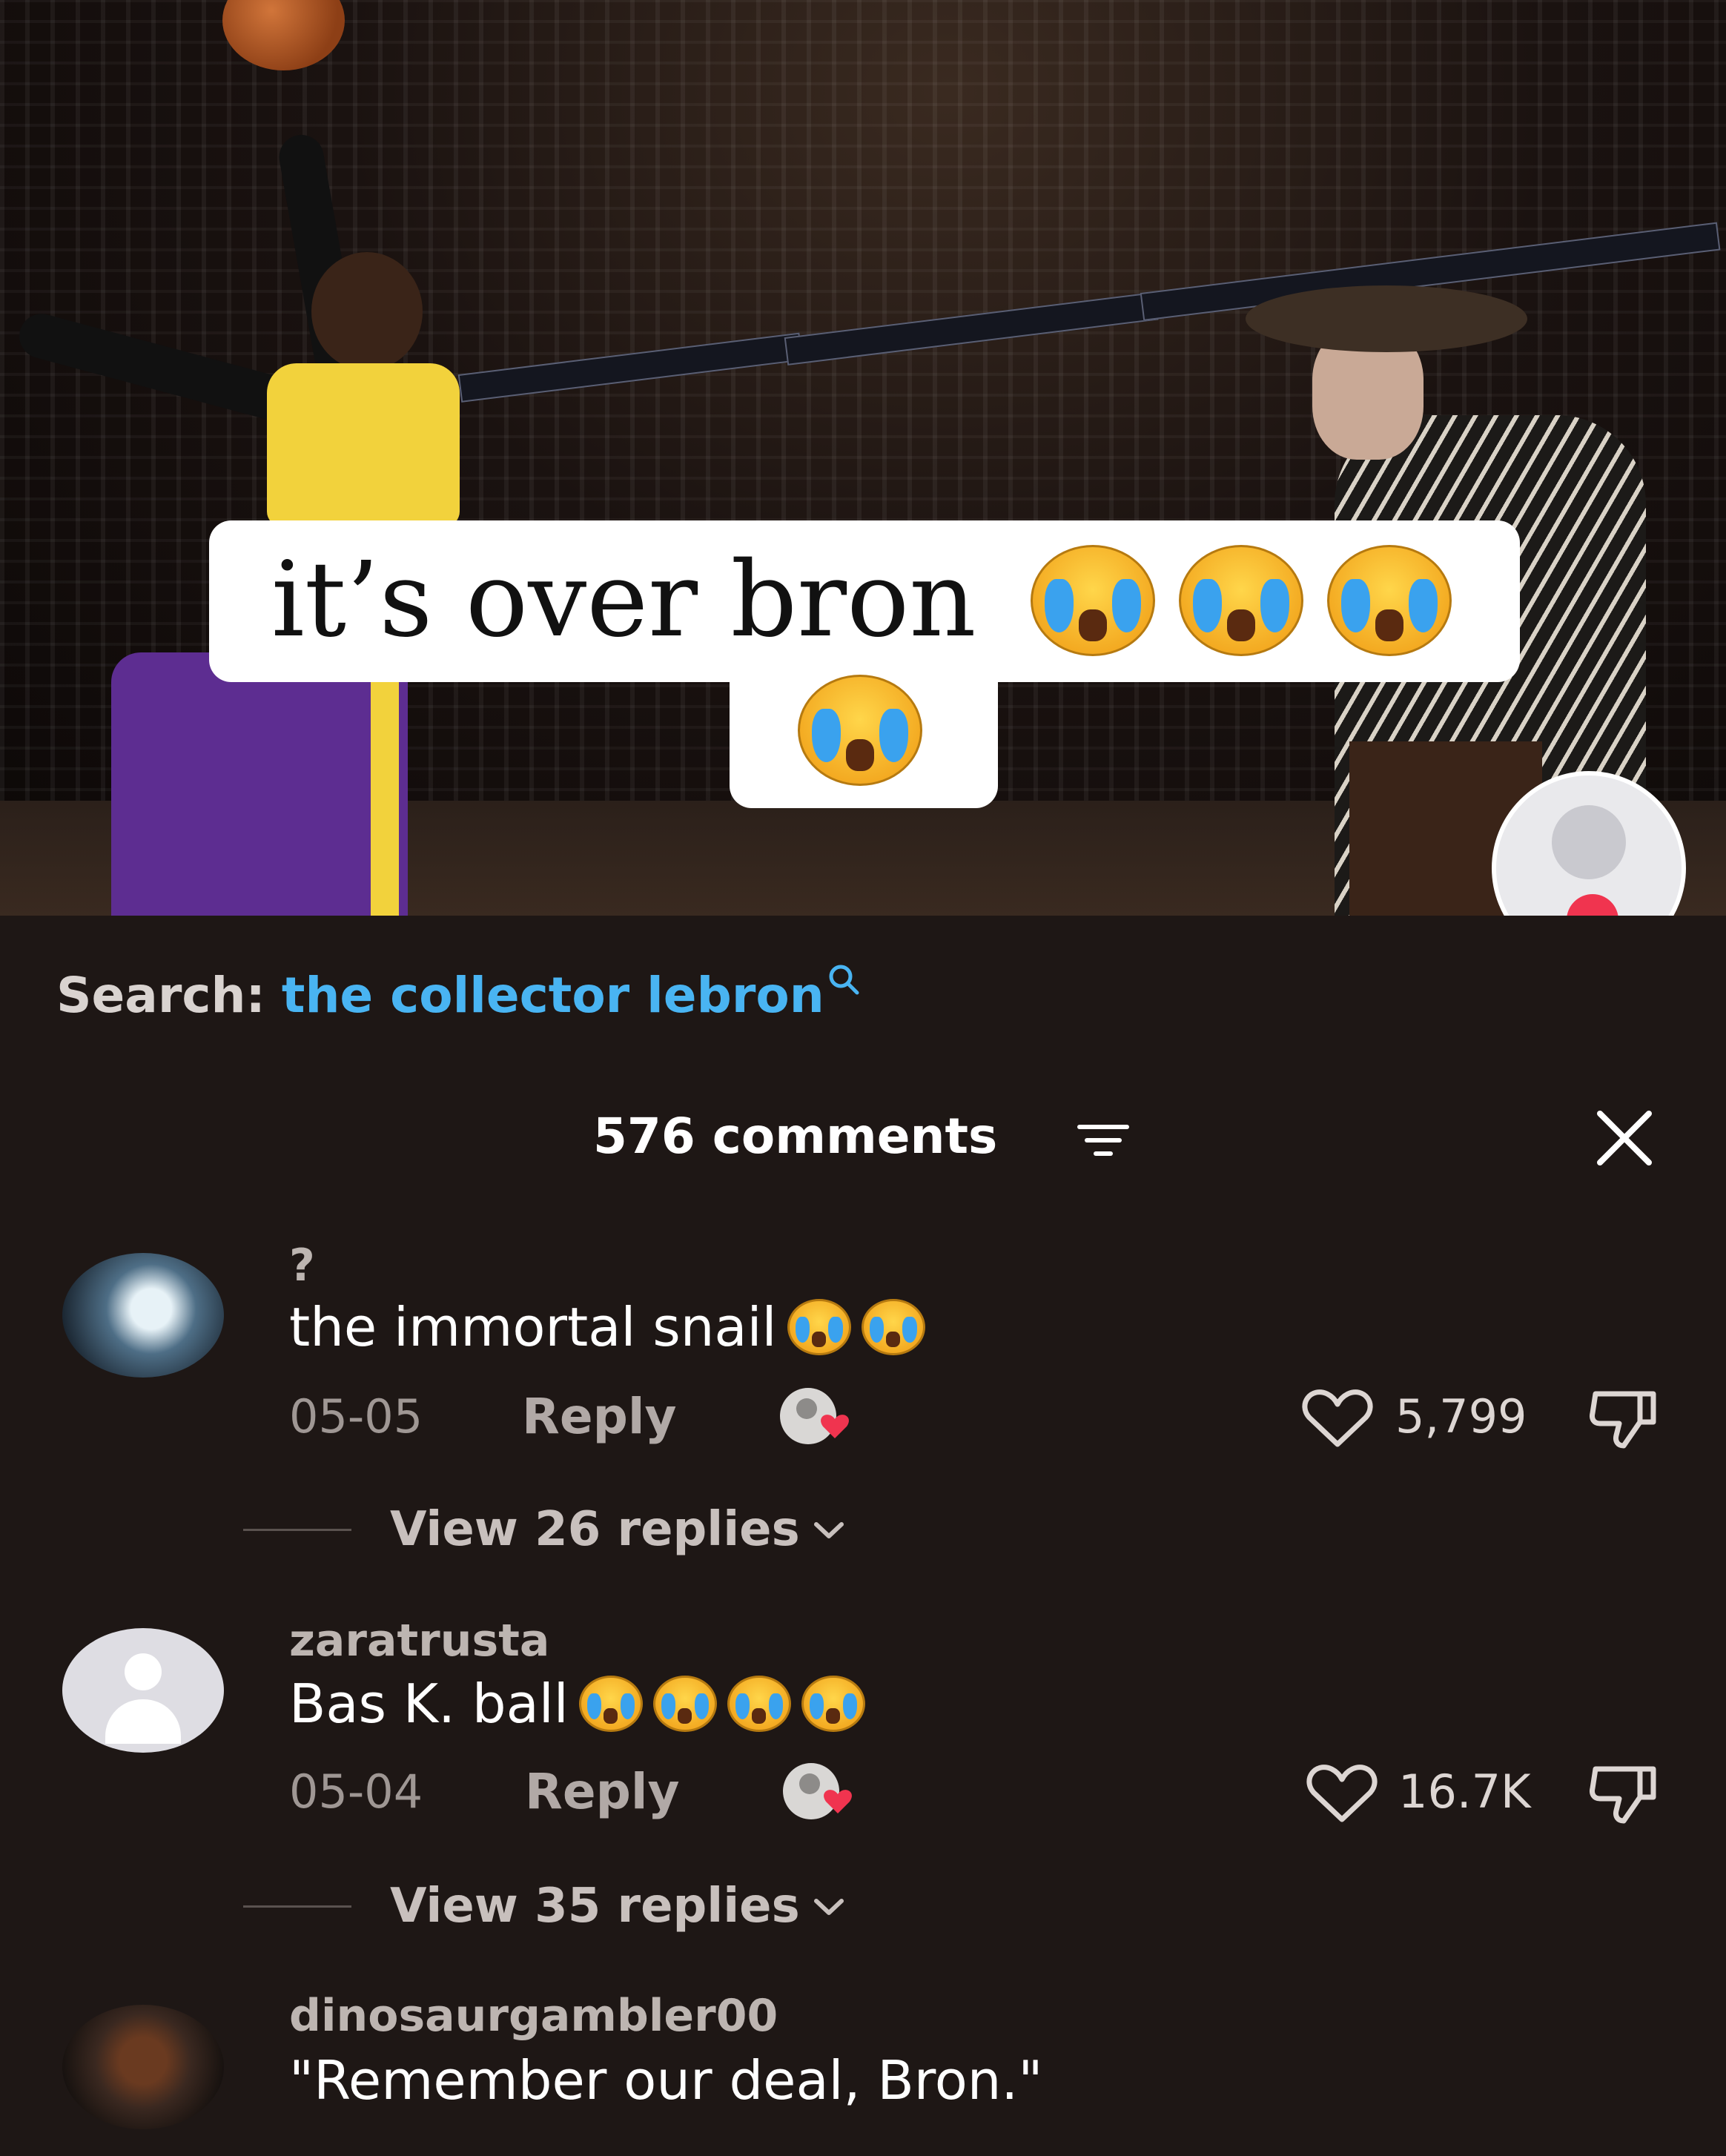  I want to click on sort-filter-icon, so click(1103, 1140).